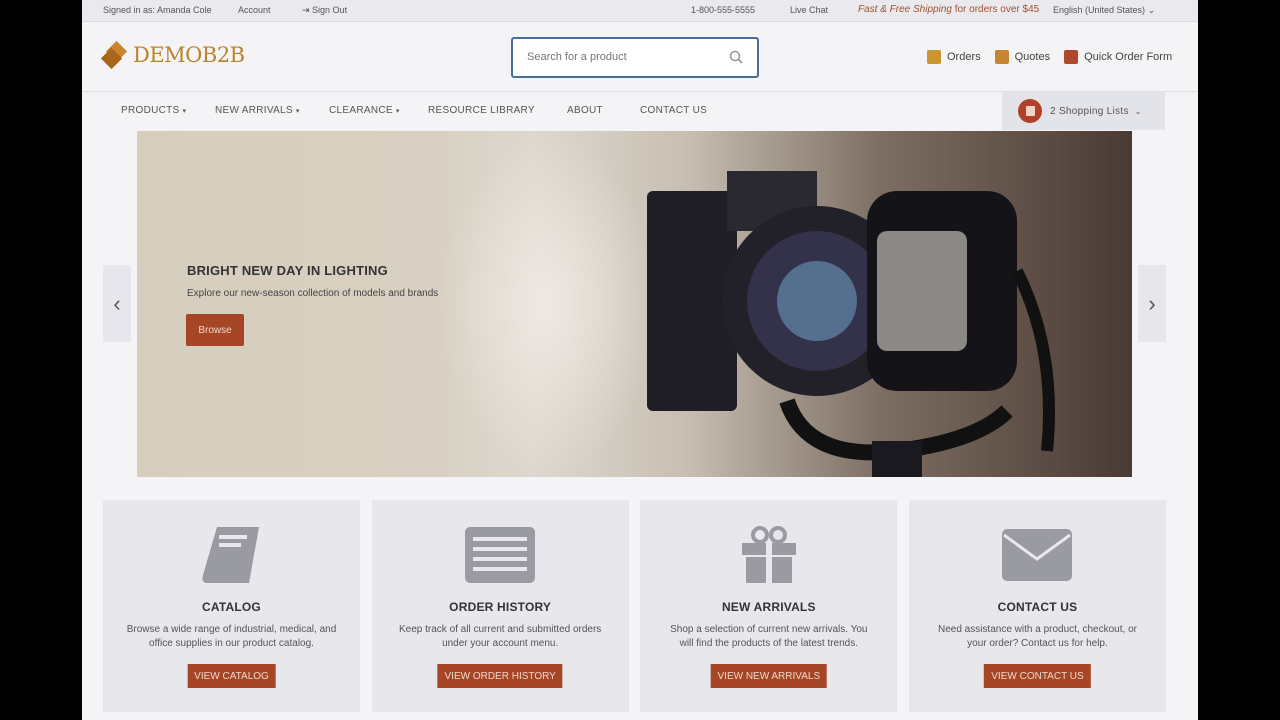  Describe the element at coordinates (1128, 57) in the screenshot. I see `quick-order-label: Quick Order Form` at that location.